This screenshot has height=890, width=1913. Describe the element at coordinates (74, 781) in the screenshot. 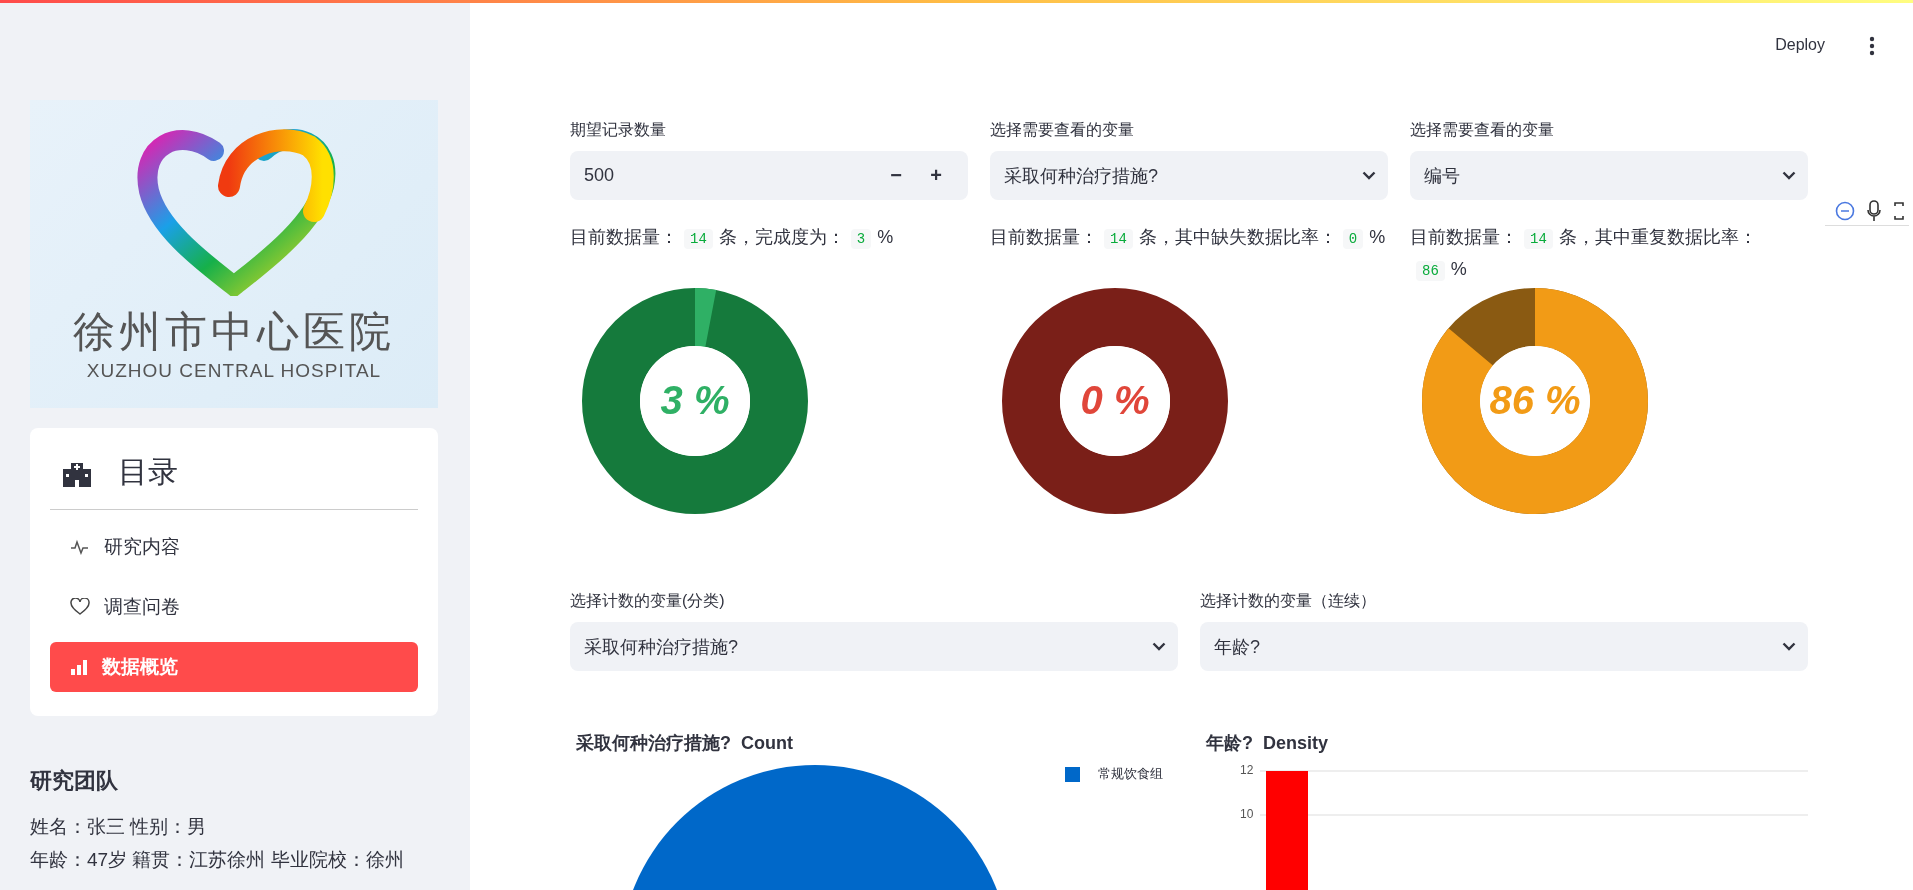

I see `team-heading: 研究团队` at that location.